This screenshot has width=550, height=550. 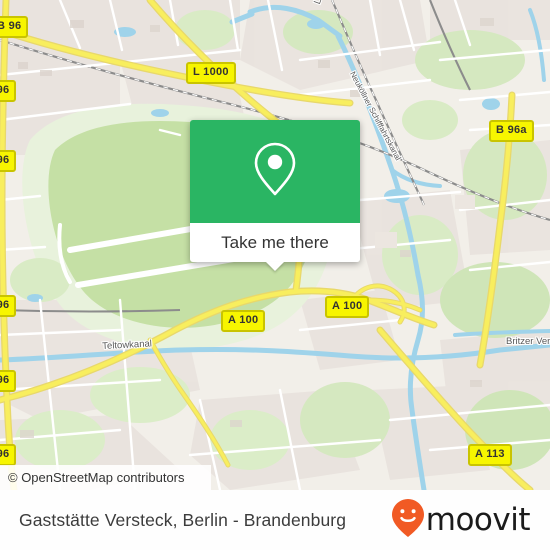 I want to click on road-shield-l1000: L 1000, so click(x=211, y=73).